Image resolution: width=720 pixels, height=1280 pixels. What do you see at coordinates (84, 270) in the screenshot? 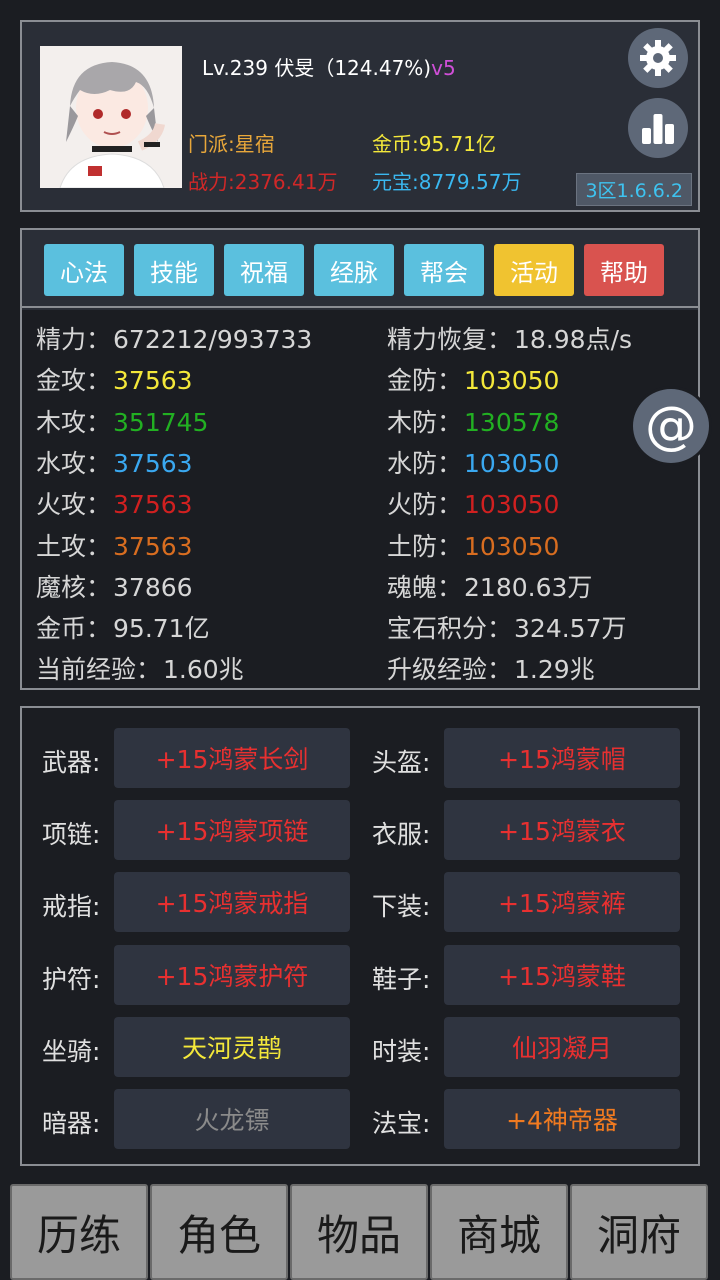
I see `tab-mind-method: 心法` at bounding box center [84, 270].